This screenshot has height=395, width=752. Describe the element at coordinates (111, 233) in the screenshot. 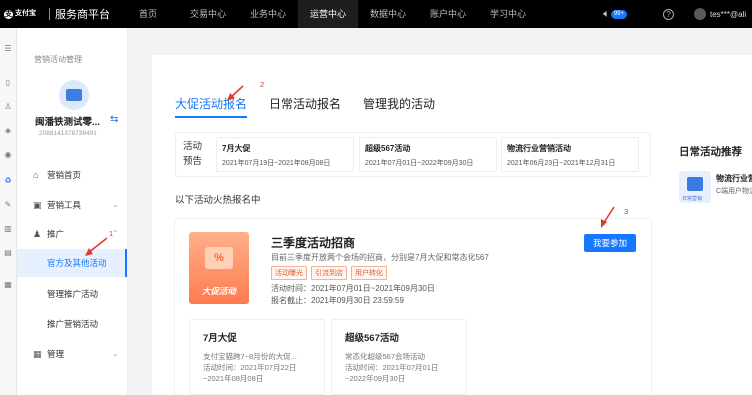

I see `annotation-number-1: 1` at that location.